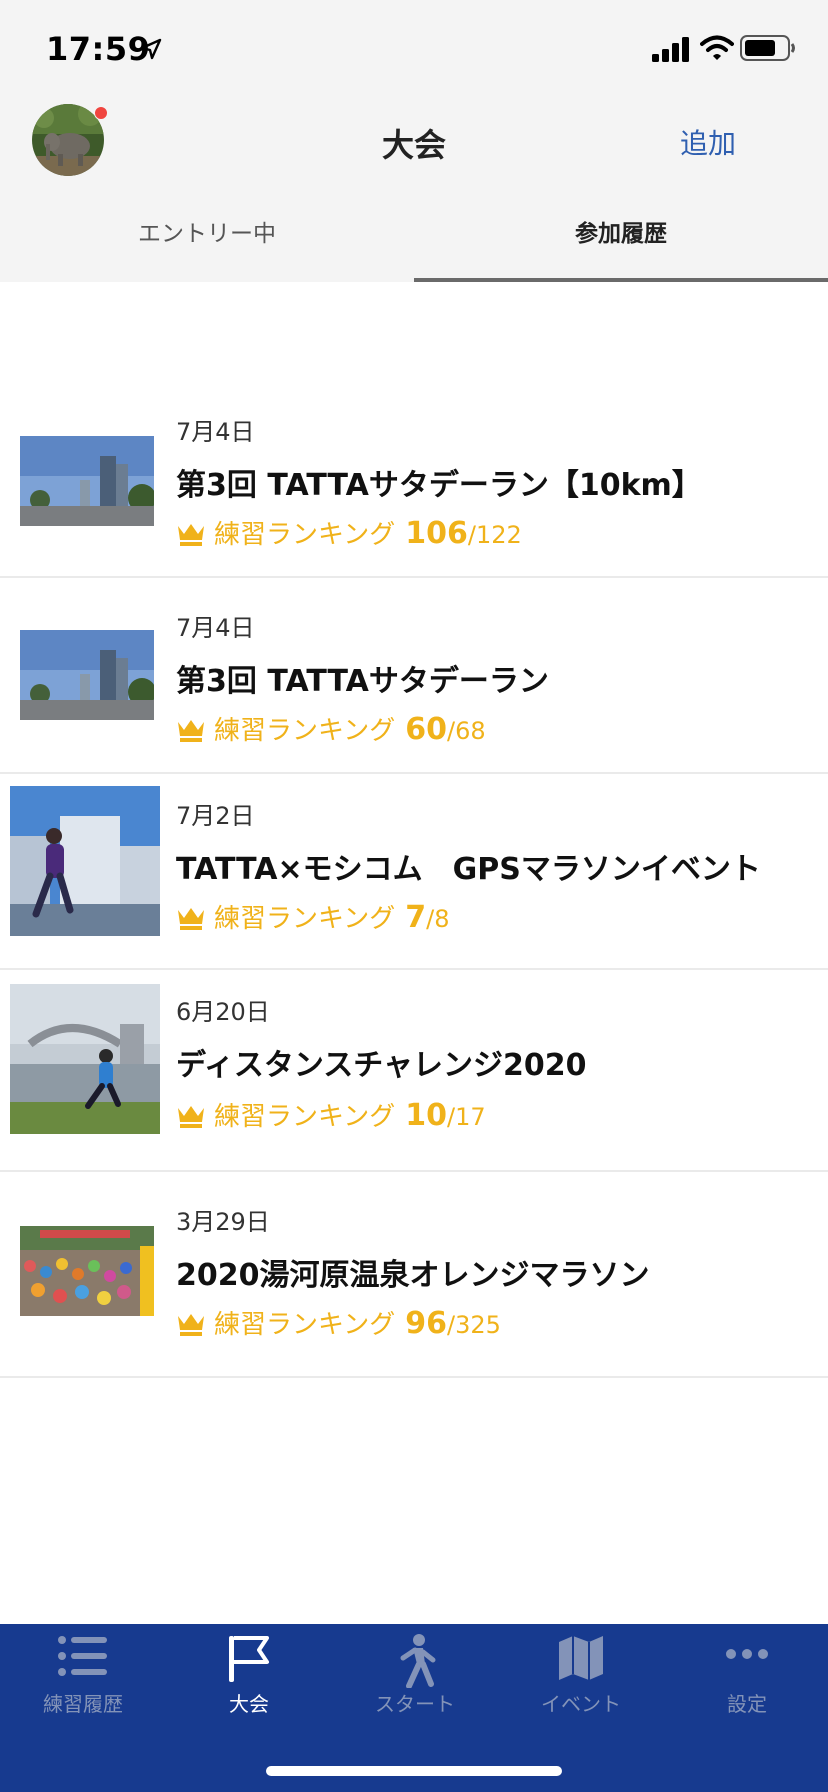 Image resolution: width=828 pixels, height=1792 pixels. Describe the element at coordinates (83, 1679) in the screenshot. I see `tab-practice-history: 練習履歴` at that location.